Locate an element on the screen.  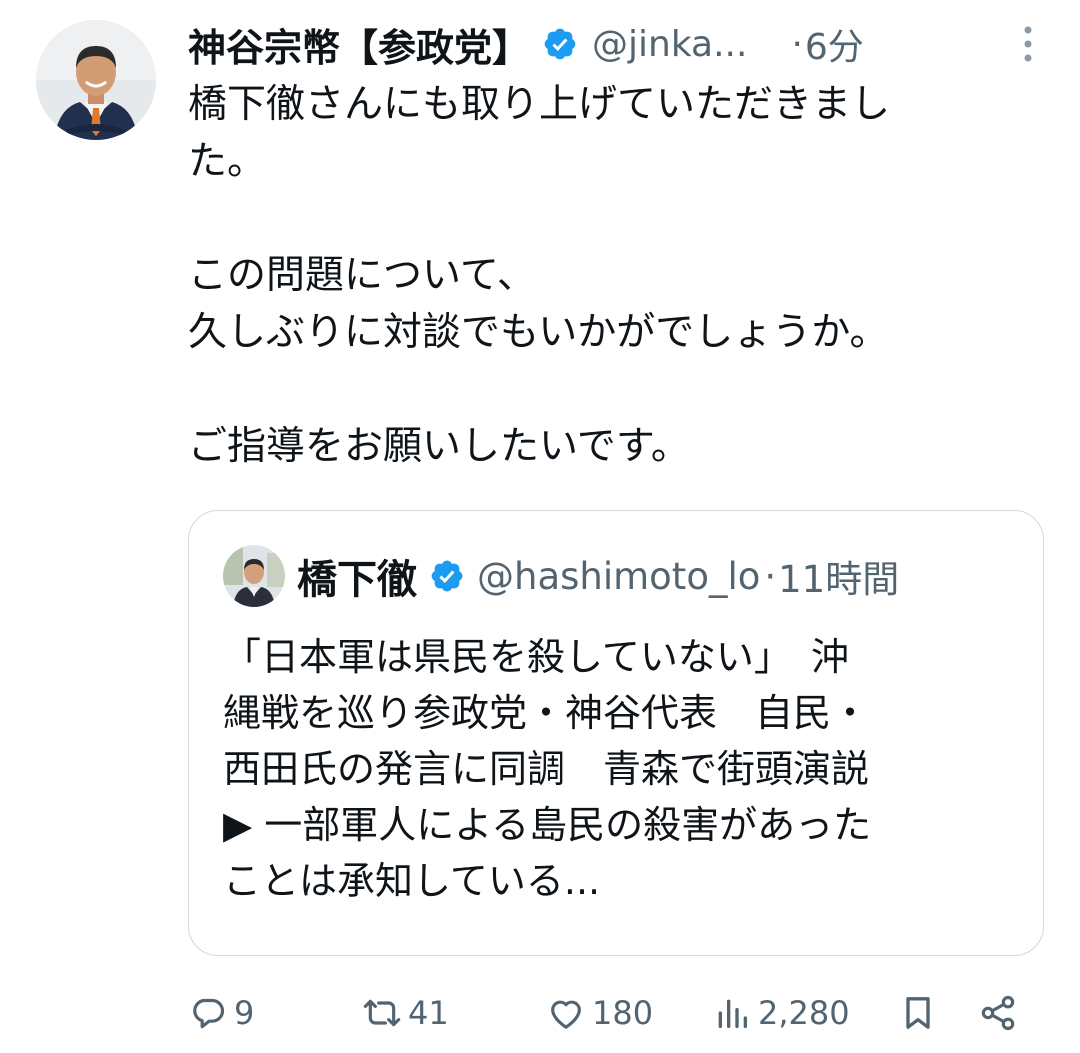
quoted-tweet-timestamp: 11時間 is located at coordinates (838, 576).